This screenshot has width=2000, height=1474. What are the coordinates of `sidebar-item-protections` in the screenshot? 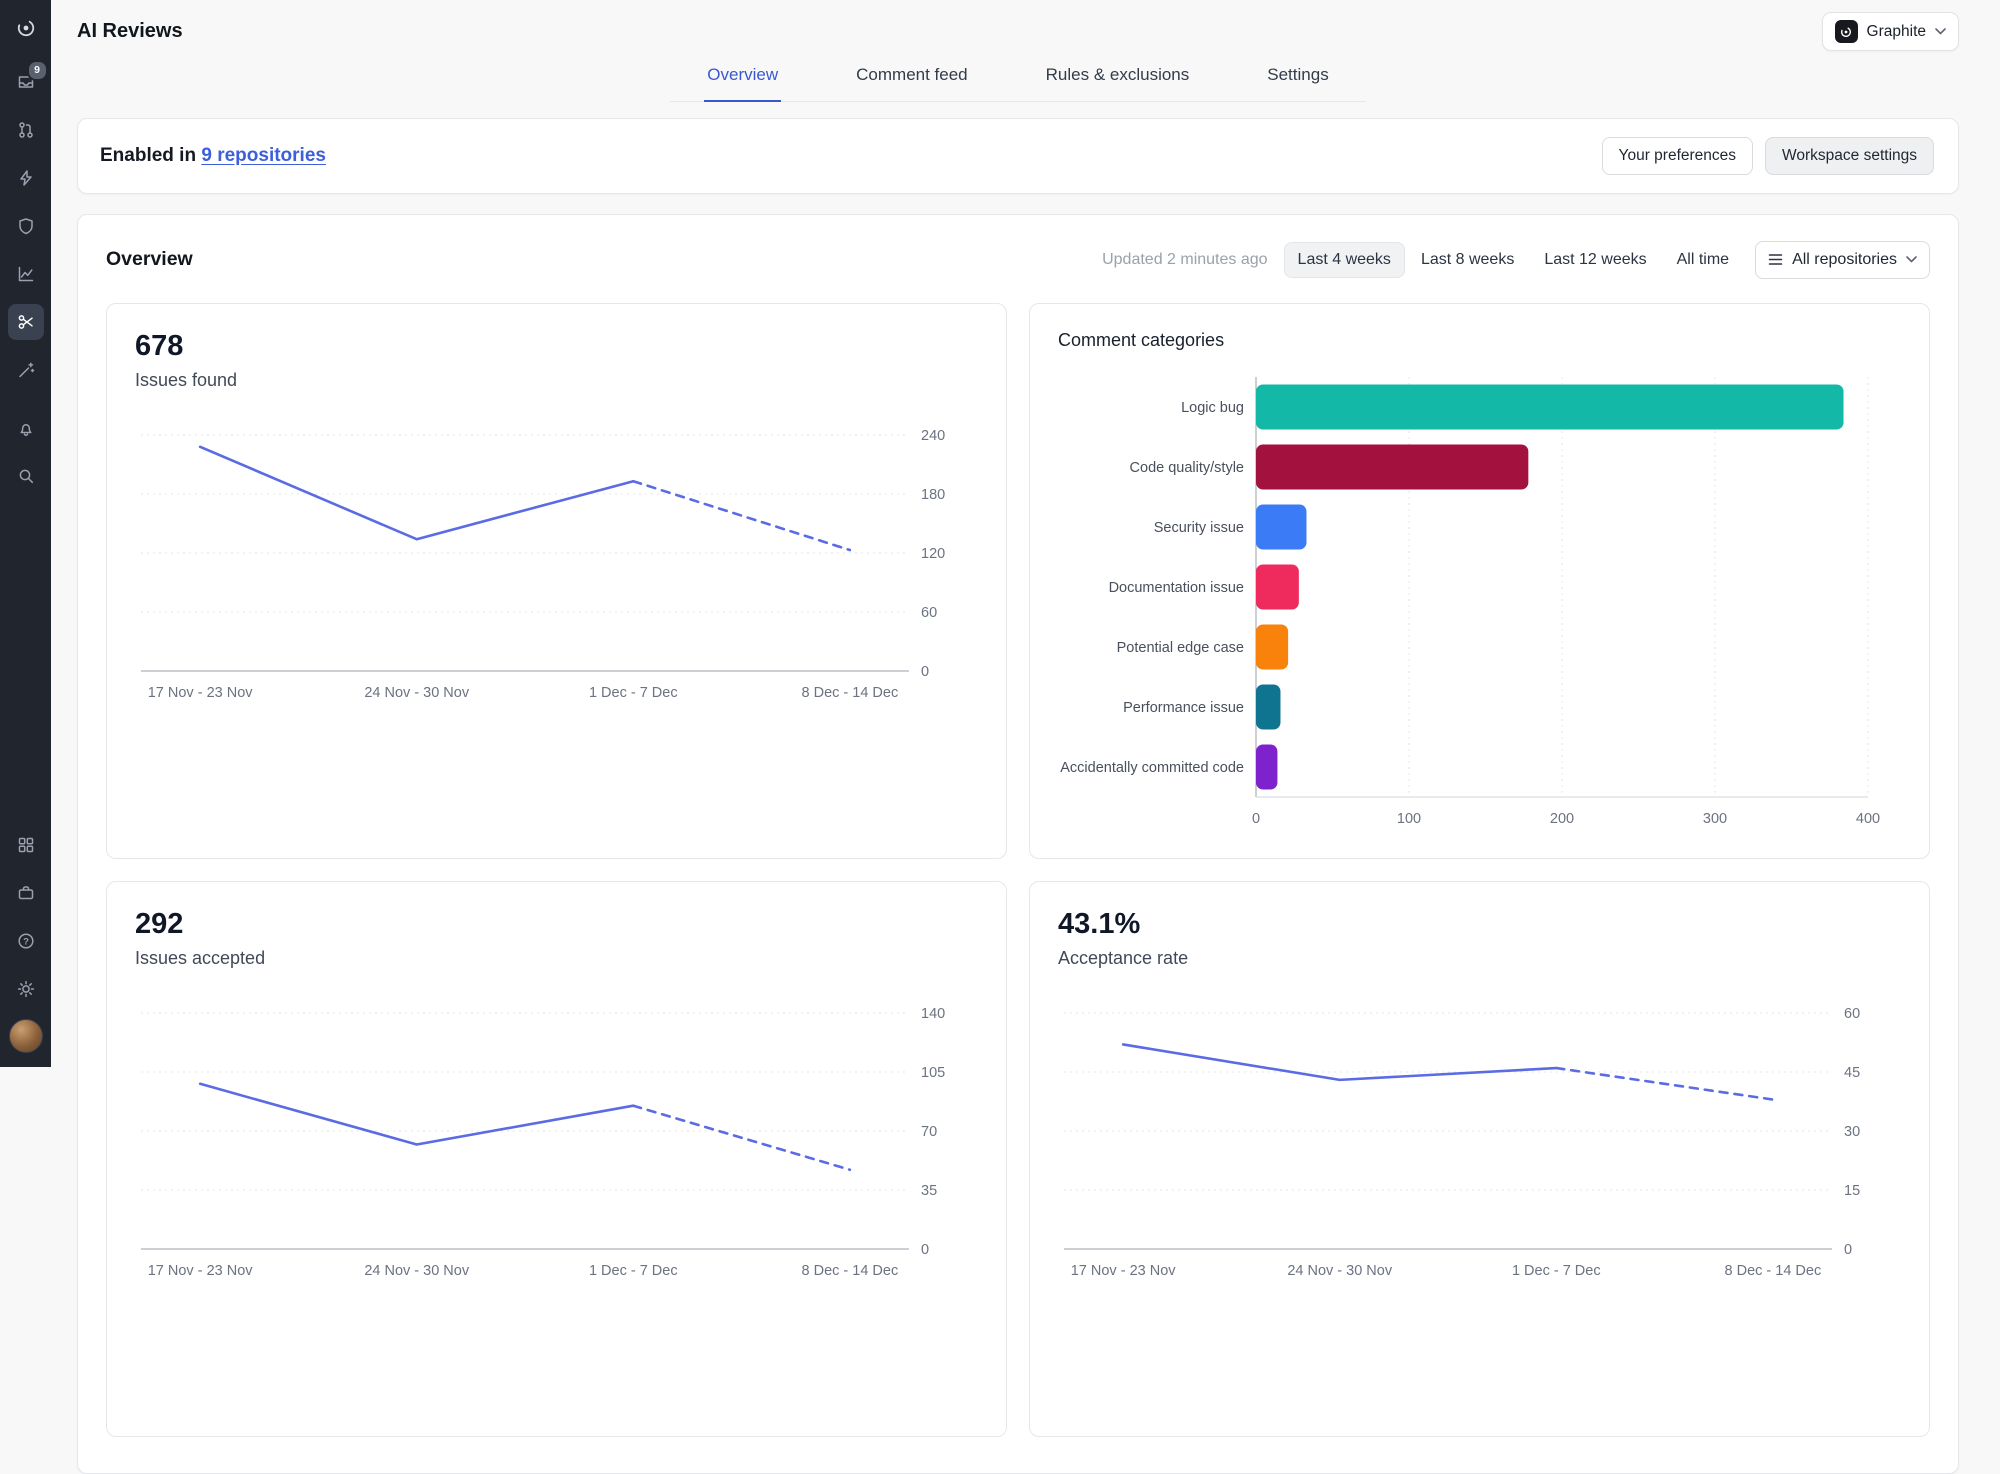 It's located at (26, 226).